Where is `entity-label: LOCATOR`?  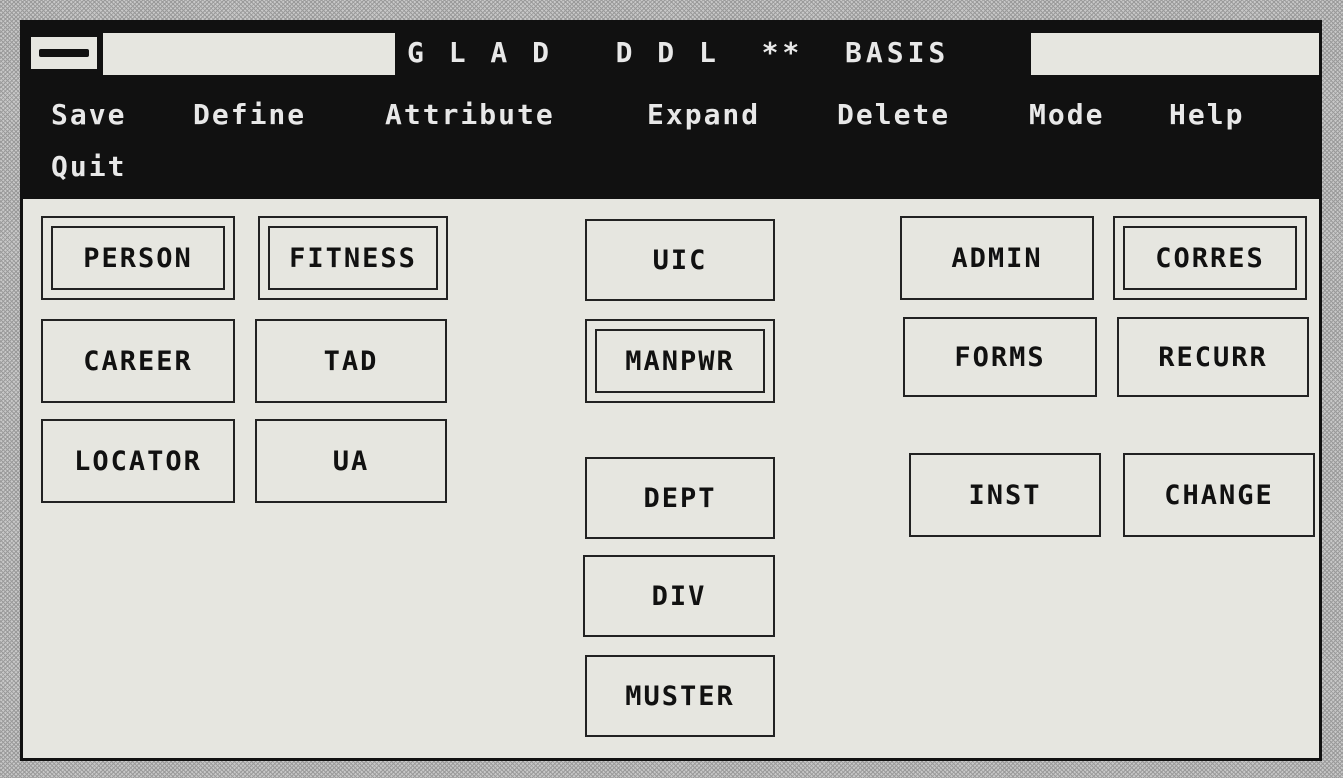 entity-label: LOCATOR is located at coordinates (138, 461).